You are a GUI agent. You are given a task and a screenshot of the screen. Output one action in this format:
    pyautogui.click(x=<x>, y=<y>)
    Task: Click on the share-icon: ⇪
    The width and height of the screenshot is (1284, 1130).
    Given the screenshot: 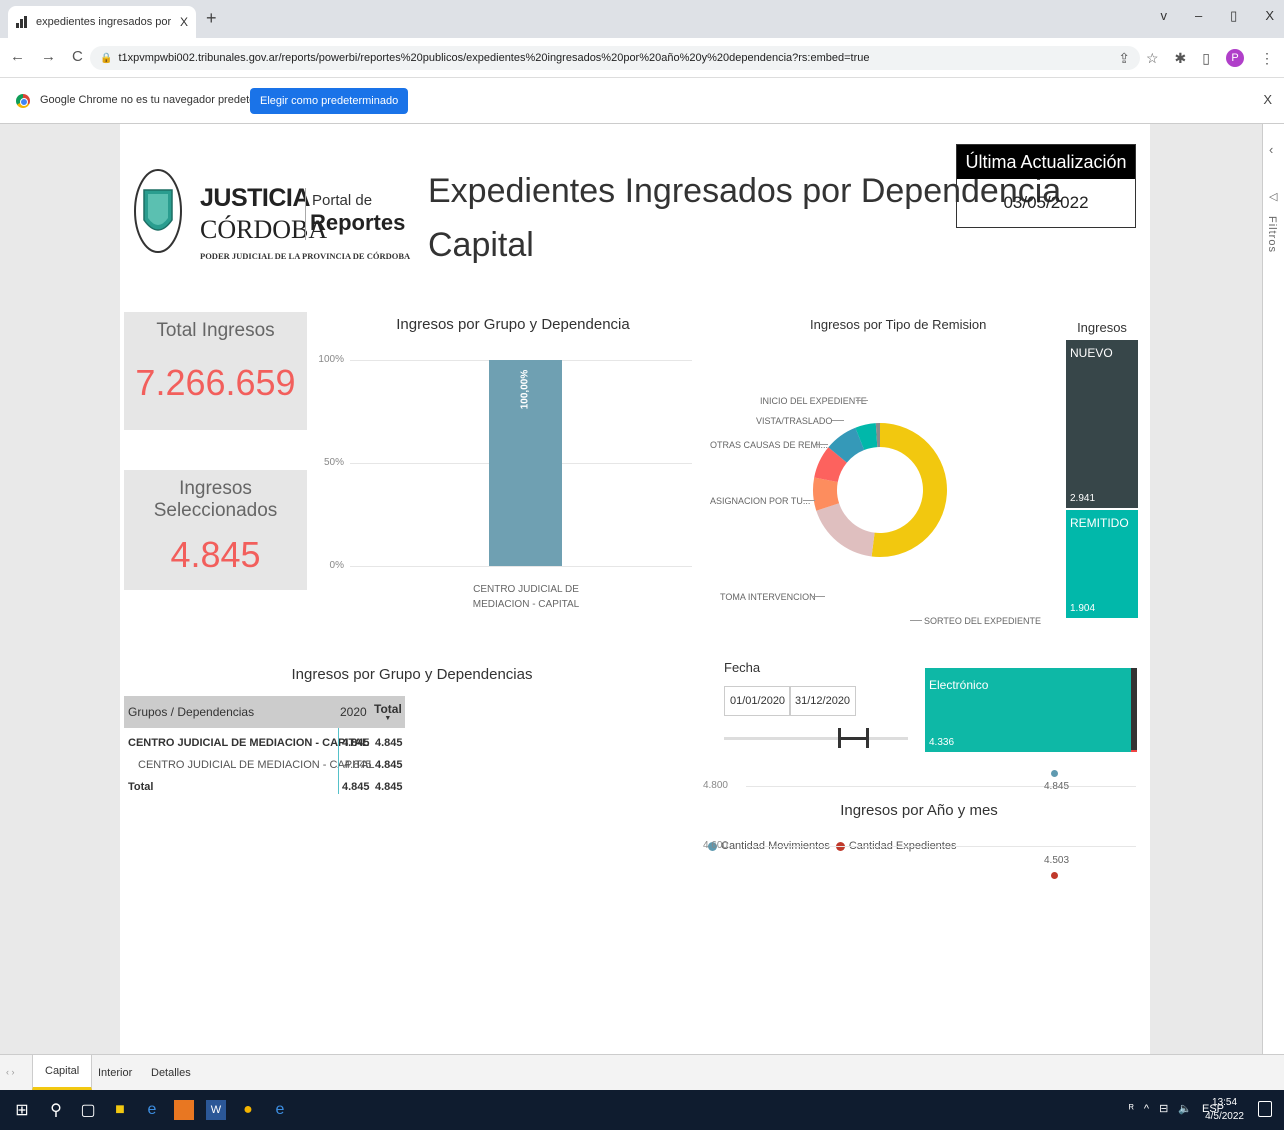 What is the action you would take?
    pyautogui.click(x=1124, y=58)
    